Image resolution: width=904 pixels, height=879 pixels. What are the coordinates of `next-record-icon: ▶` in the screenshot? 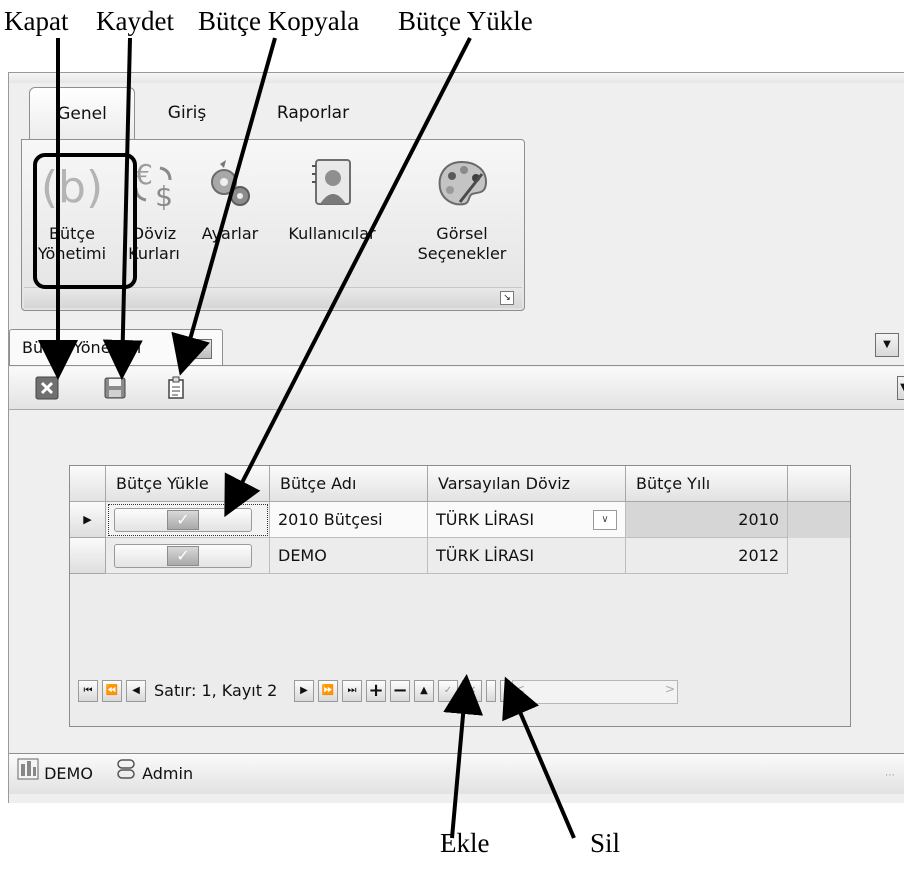 It's located at (304, 691).